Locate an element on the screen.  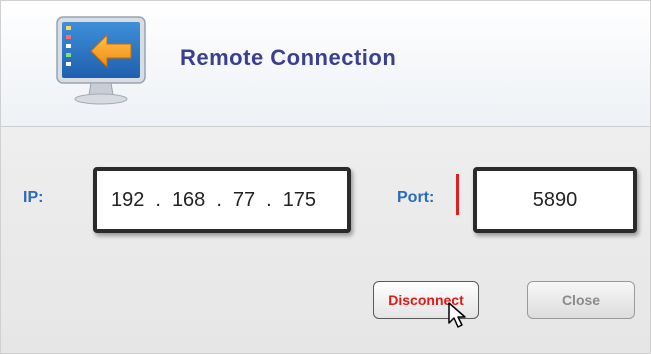
mouse-pointer-icon is located at coordinates (457, 315).